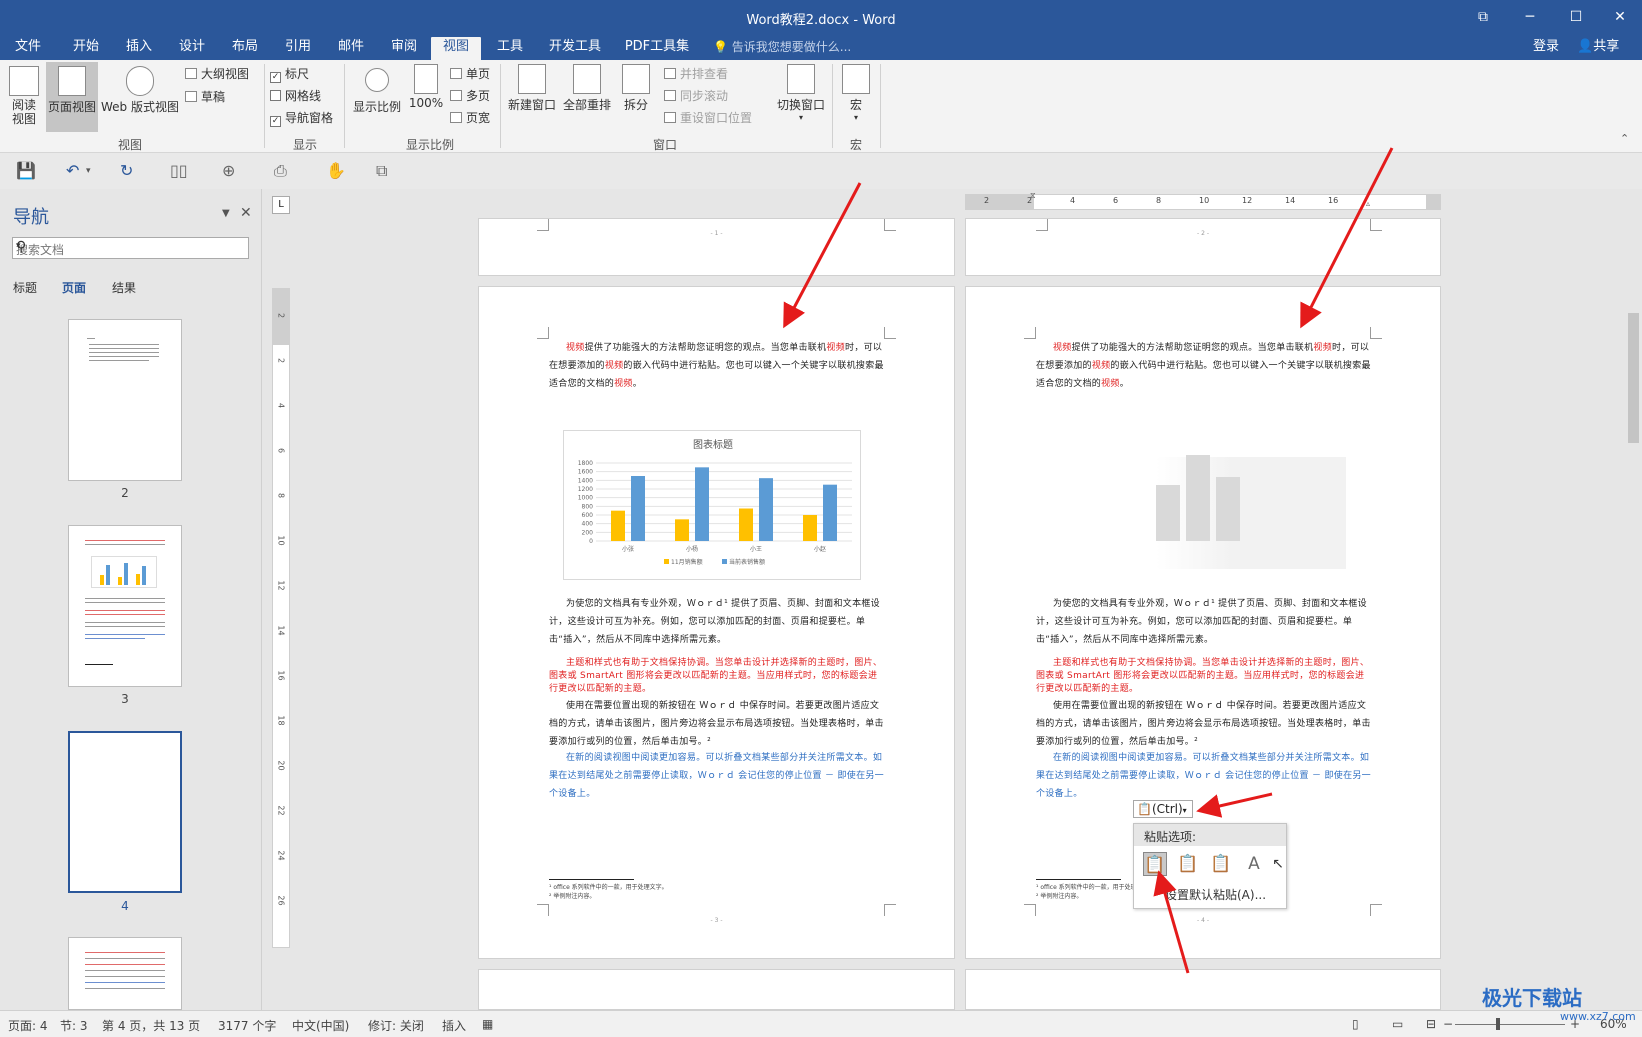  What do you see at coordinates (25, 287) in the screenshot?
I see `nav-tab-headings: 标题` at bounding box center [25, 287].